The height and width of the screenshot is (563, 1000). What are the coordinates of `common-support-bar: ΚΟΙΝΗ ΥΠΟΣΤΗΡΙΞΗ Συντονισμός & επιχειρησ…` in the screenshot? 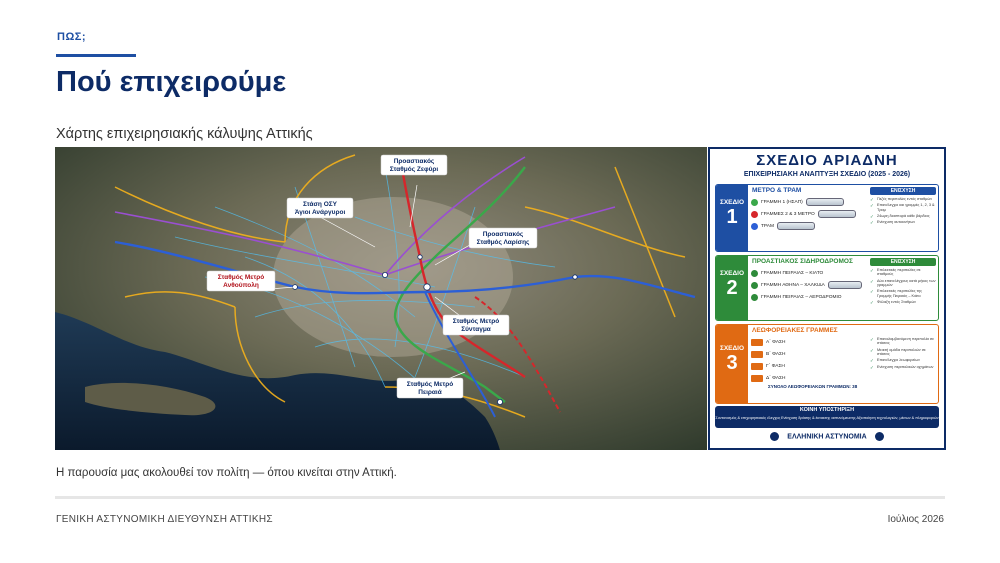 It's located at (827, 417).